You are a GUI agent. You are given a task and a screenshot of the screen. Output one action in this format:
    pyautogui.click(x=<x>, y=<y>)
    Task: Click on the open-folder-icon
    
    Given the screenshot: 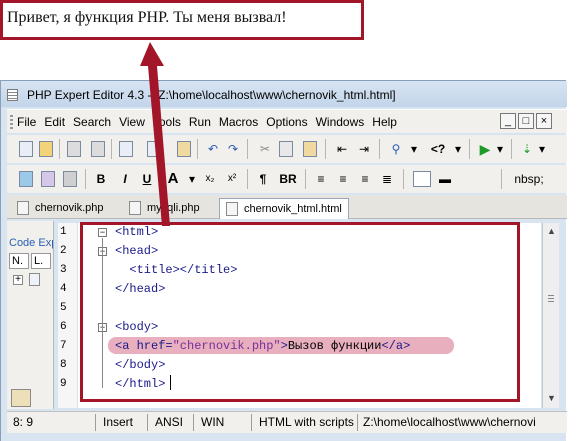 What is the action you would take?
    pyautogui.click(x=46, y=149)
    